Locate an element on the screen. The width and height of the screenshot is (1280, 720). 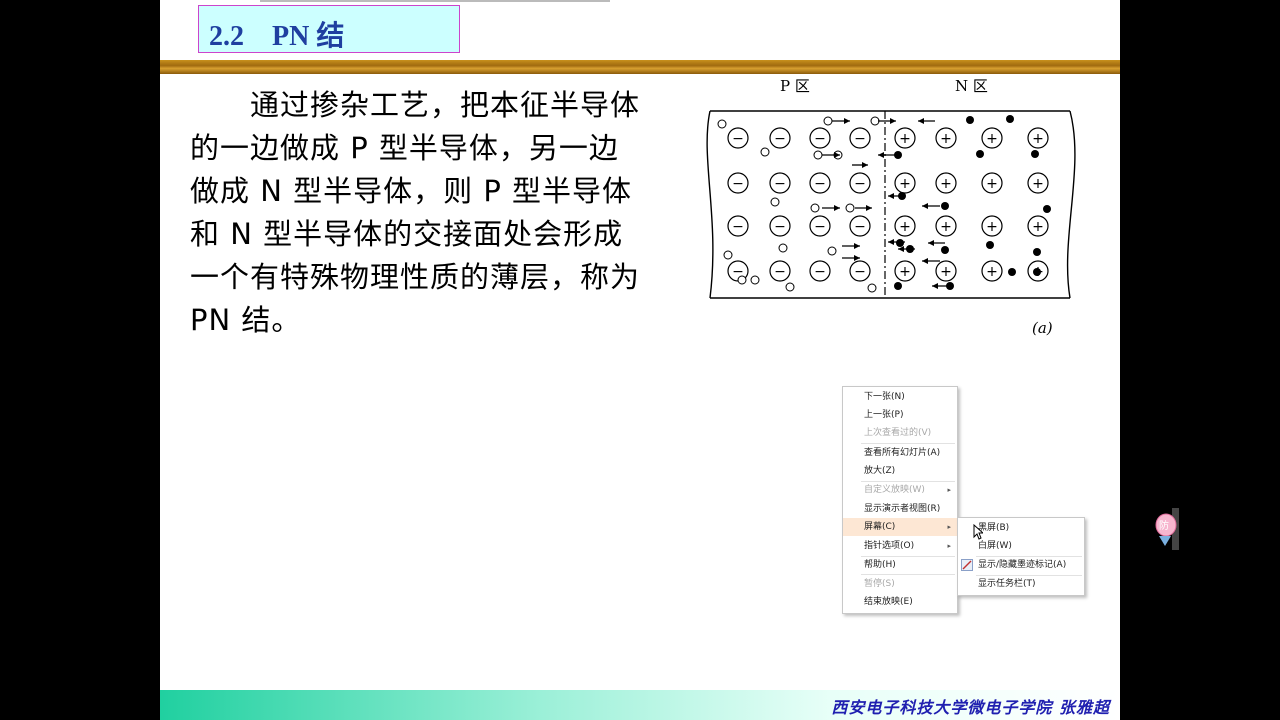
submenu-item-show-taskbar: 显示任务栏(T) is located at coordinates (1021, 584).